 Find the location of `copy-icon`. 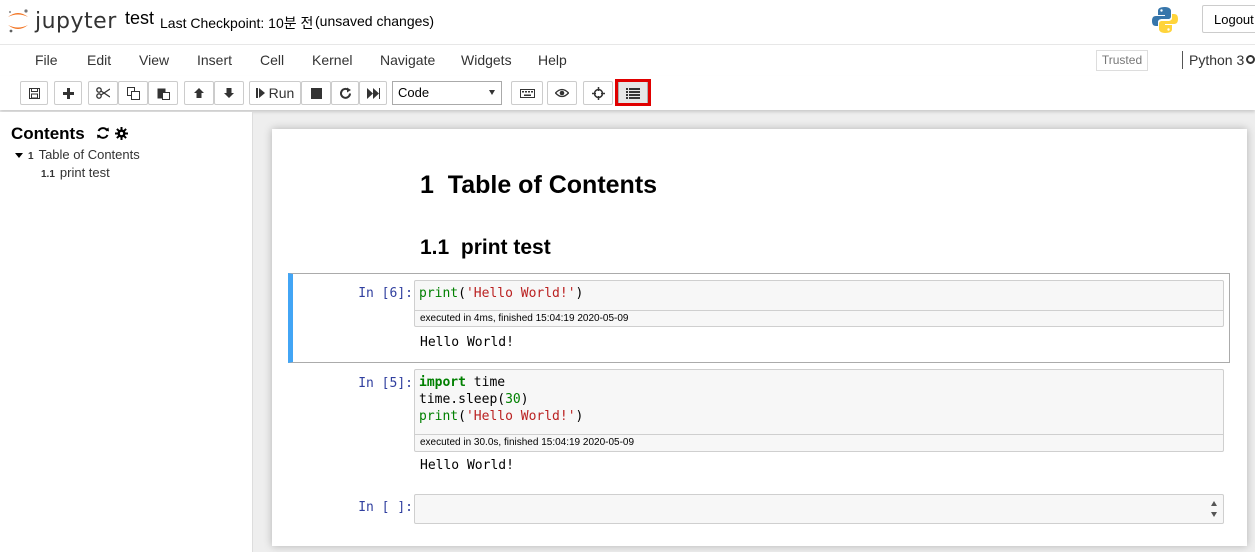

copy-icon is located at coordinates (133, 93).